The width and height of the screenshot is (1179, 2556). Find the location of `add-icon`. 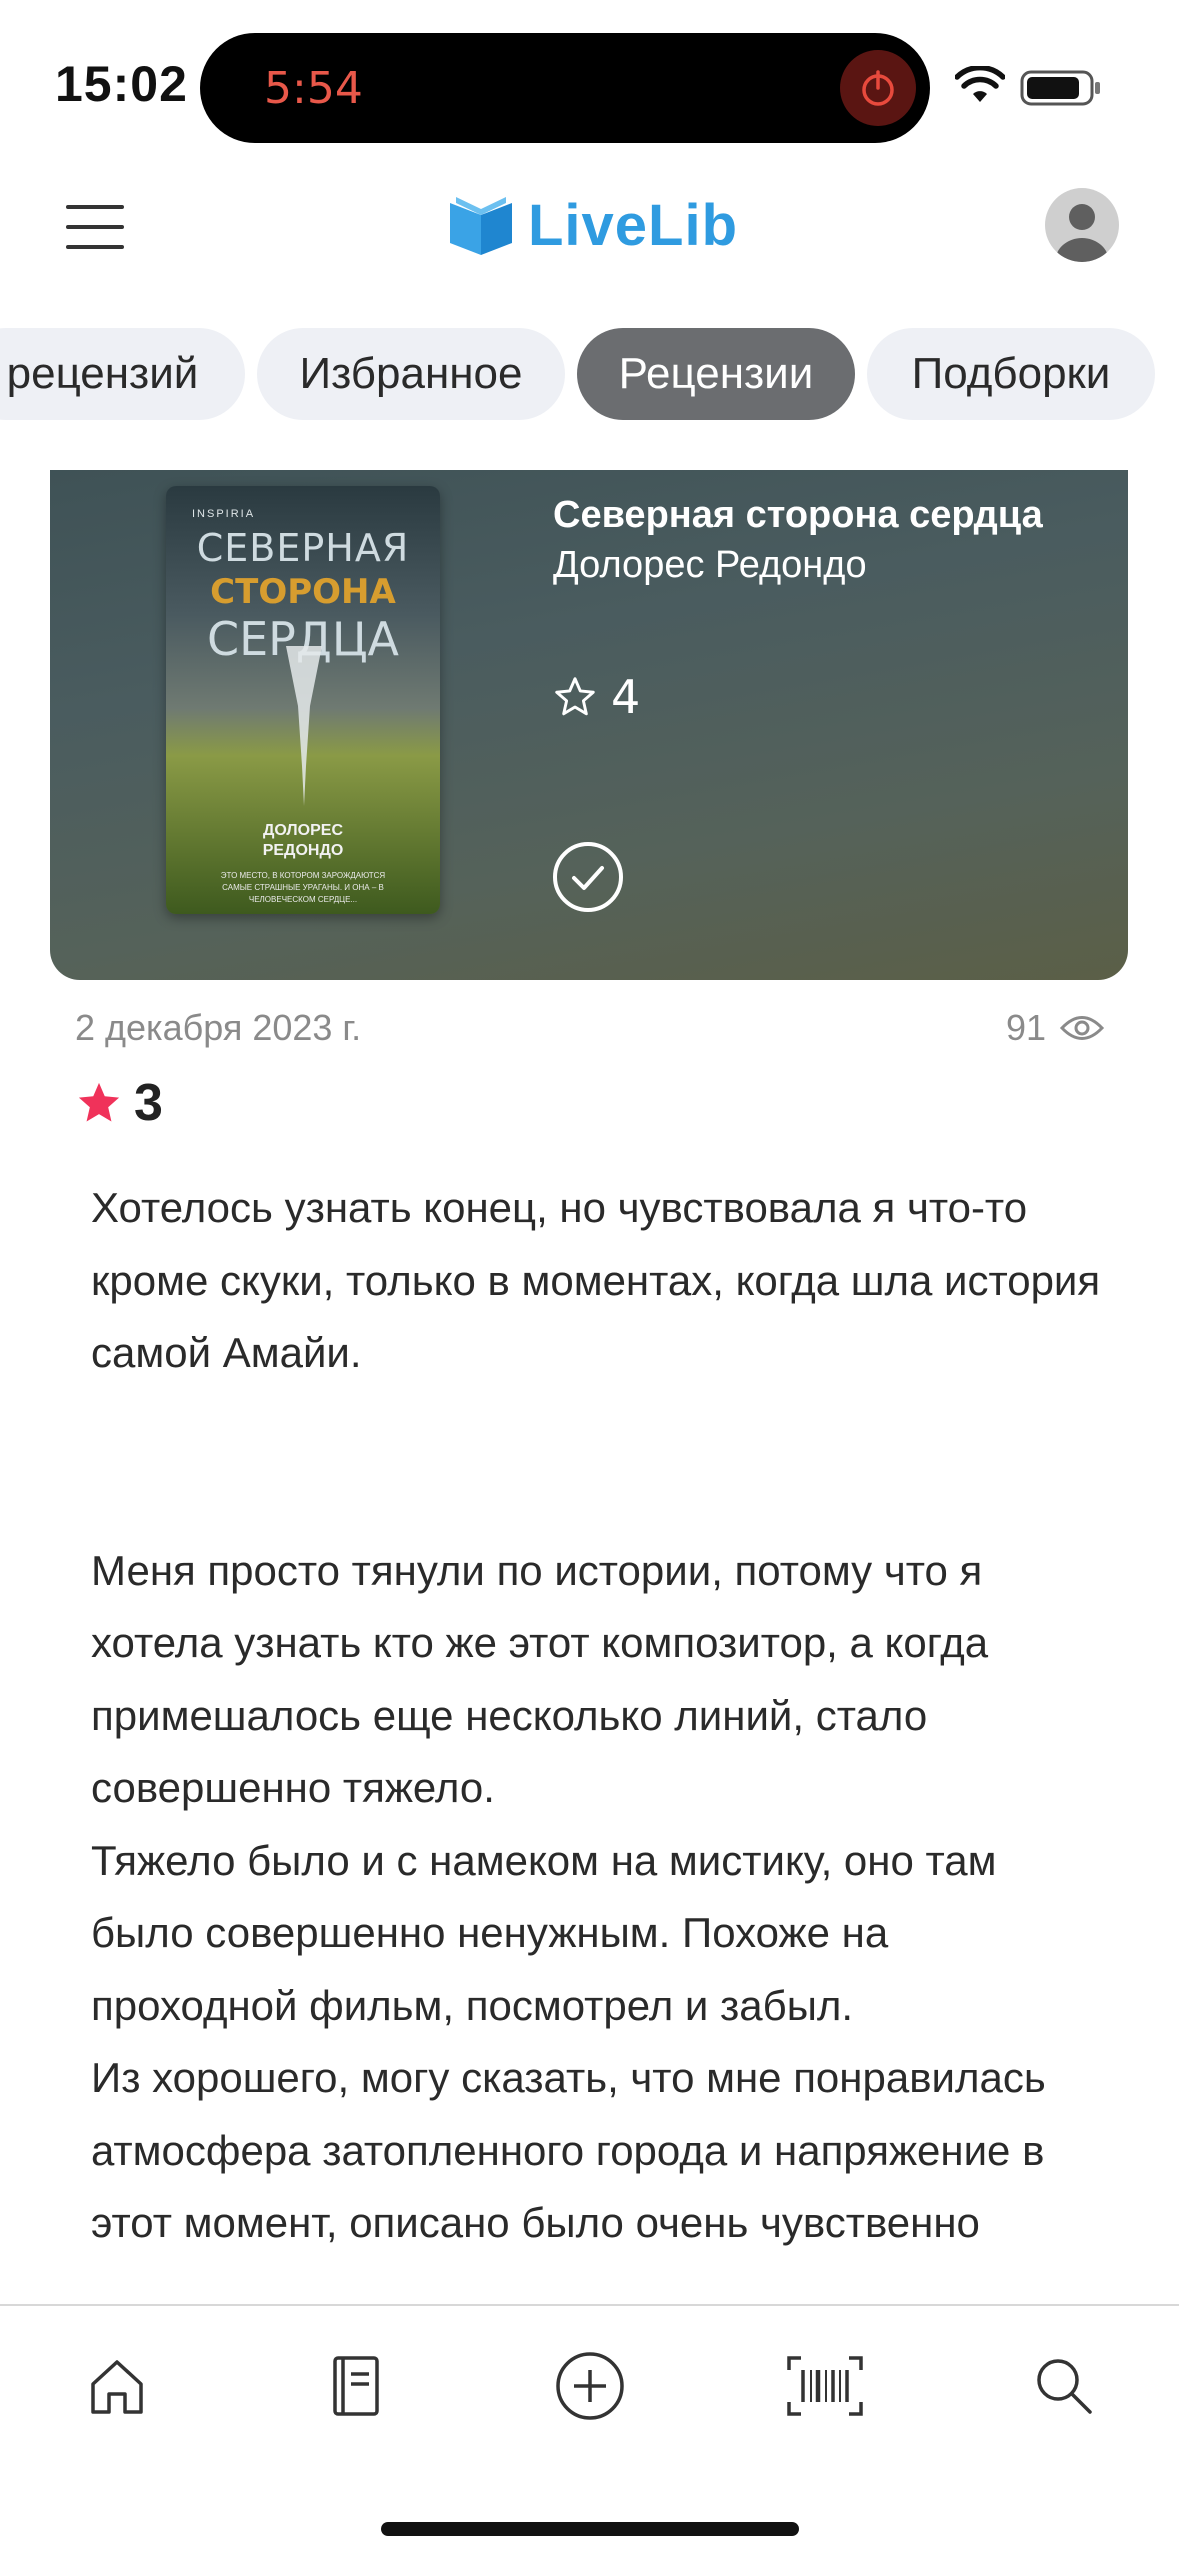

add-icon is located at coordinates (590, 2386).